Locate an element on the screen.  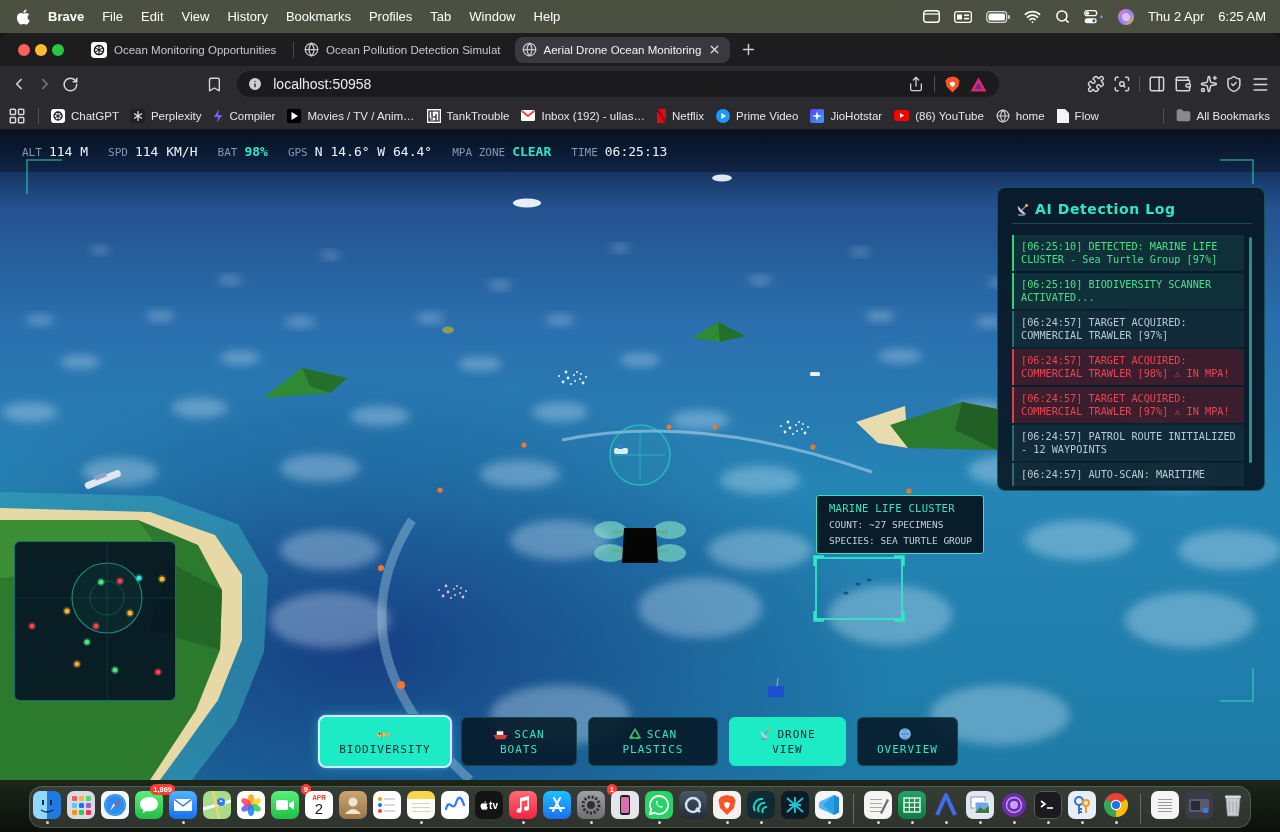
wallet-icon is located at coordinates (1182, 84).